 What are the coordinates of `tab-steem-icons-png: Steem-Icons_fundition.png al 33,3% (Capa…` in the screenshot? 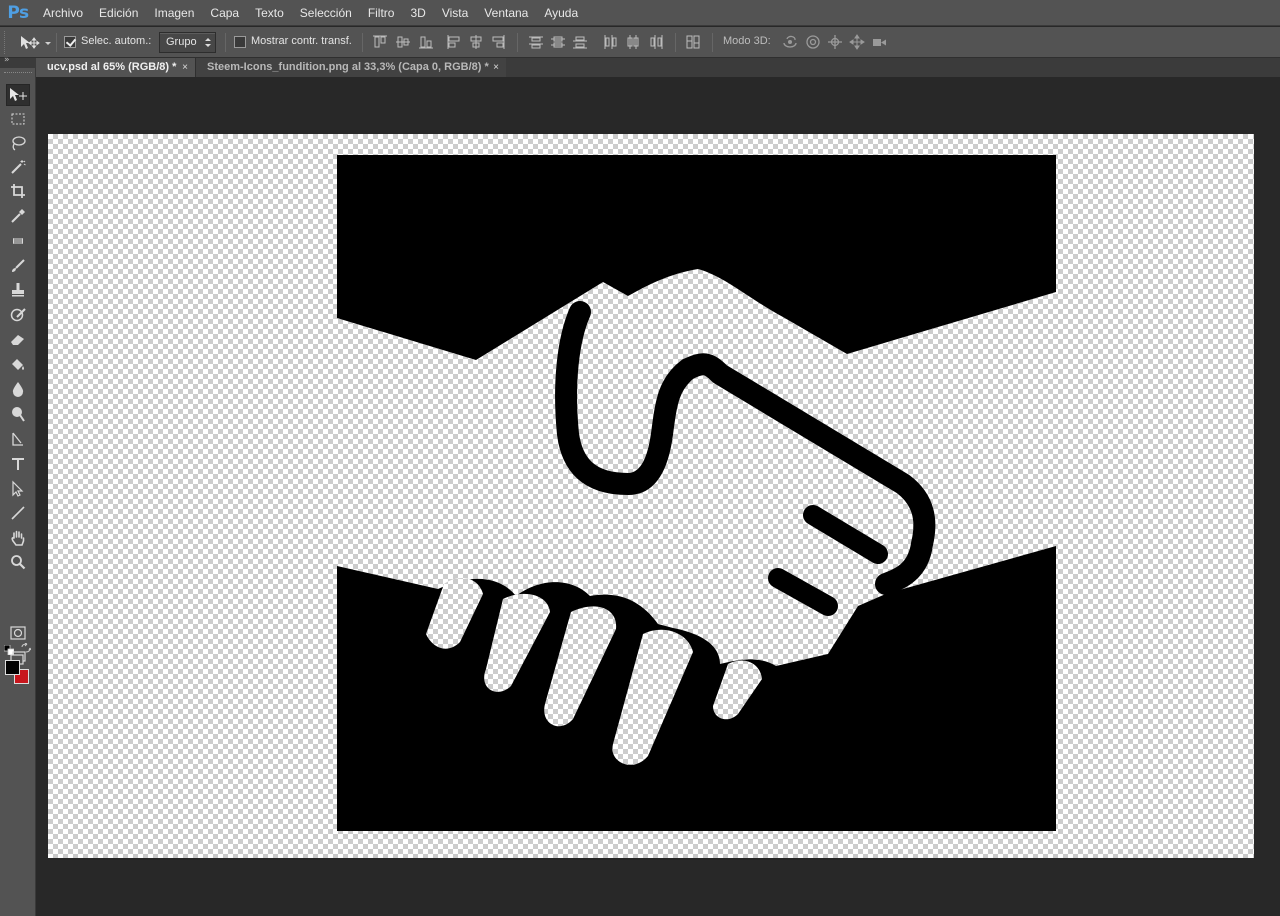 It's located at (350, 67).